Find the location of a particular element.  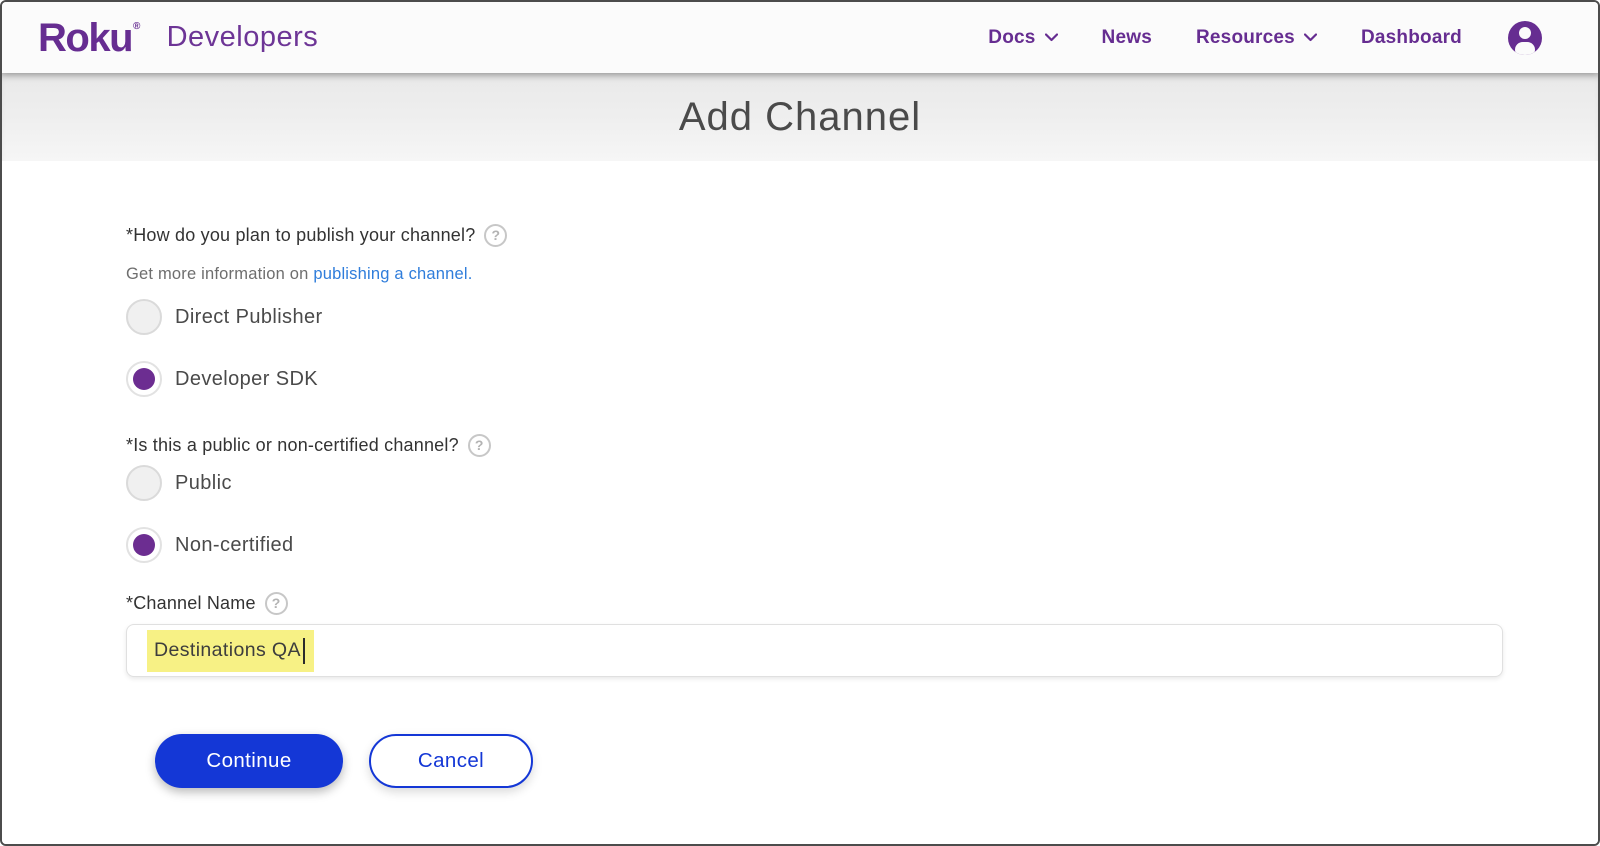

page-title: Add Channel is located at coordinates (800, 116).